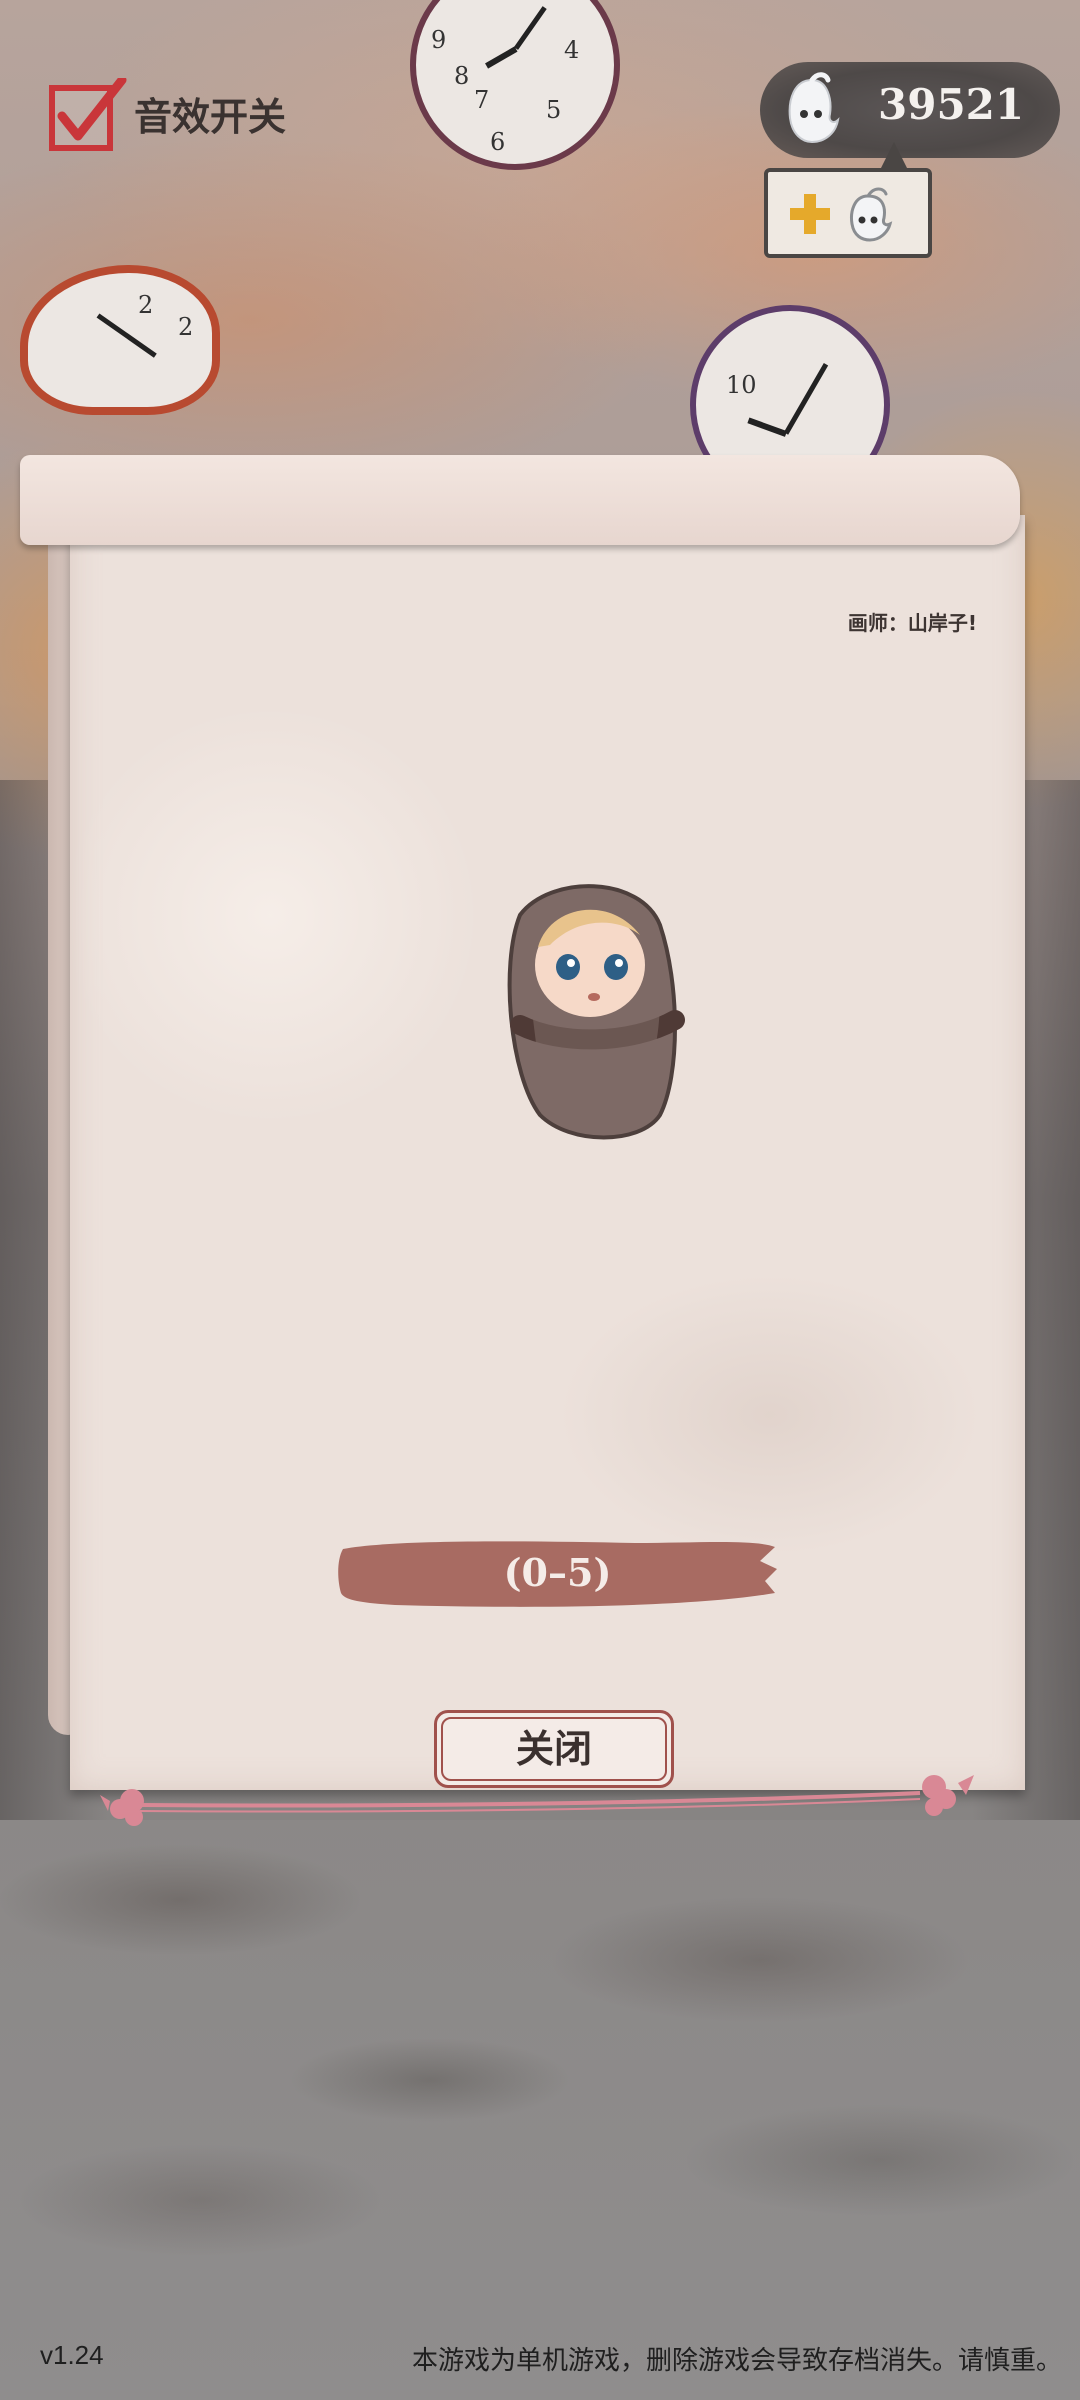 The image size is (1080, 2400). Describe the element at coordinates (912, 623) in the screenshot. I see `artist-credit: 画师：山岸子!` at that location.